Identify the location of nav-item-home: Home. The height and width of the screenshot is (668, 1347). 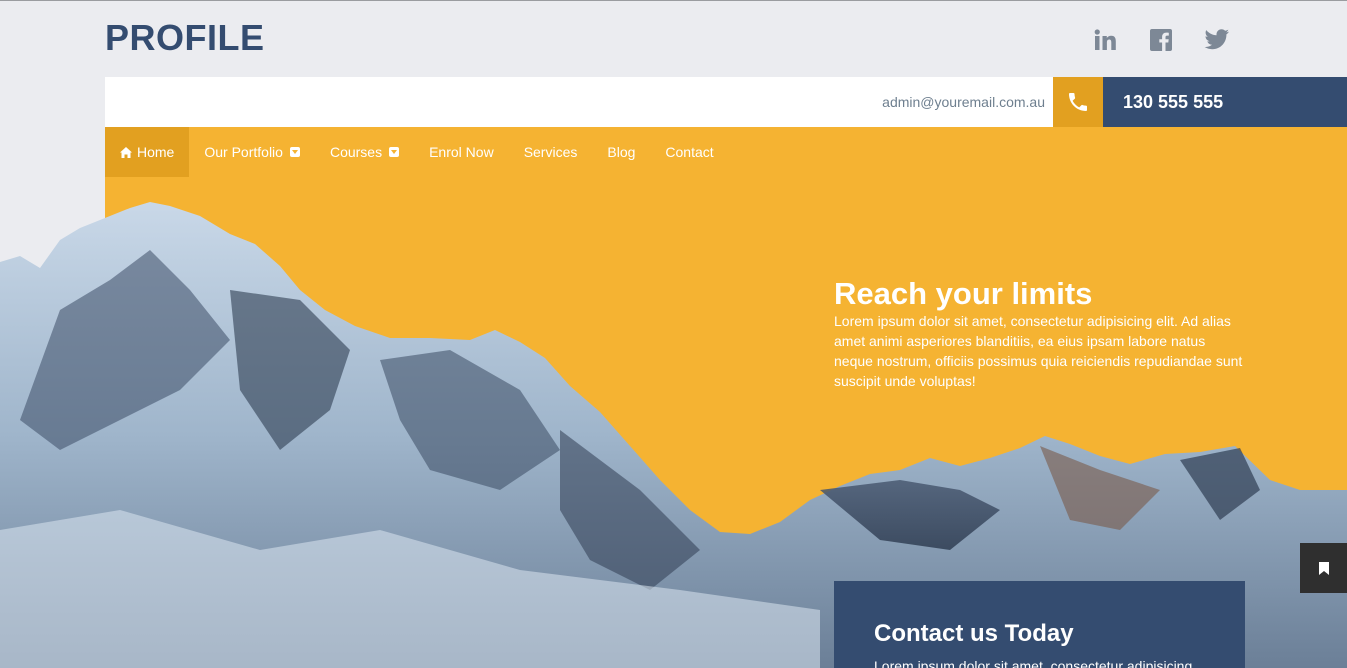
(147, 152).